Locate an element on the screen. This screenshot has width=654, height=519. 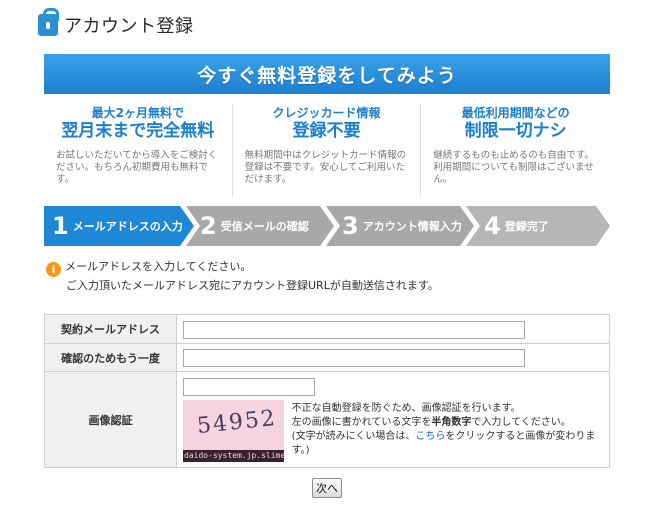
feature-subtitle: 最大2ヶ月無料で is located at coordinates (137, 113).